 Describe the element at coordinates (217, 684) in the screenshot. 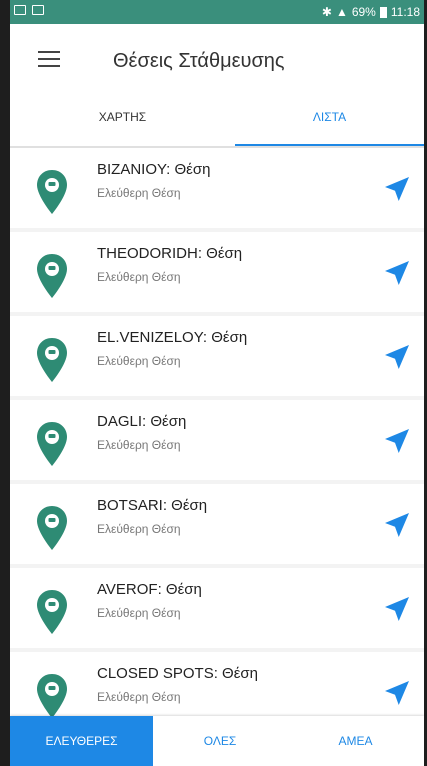

I see `list-item: CLOSED SPOTS: Θέση Ελεύθερη Θέση` at that location.